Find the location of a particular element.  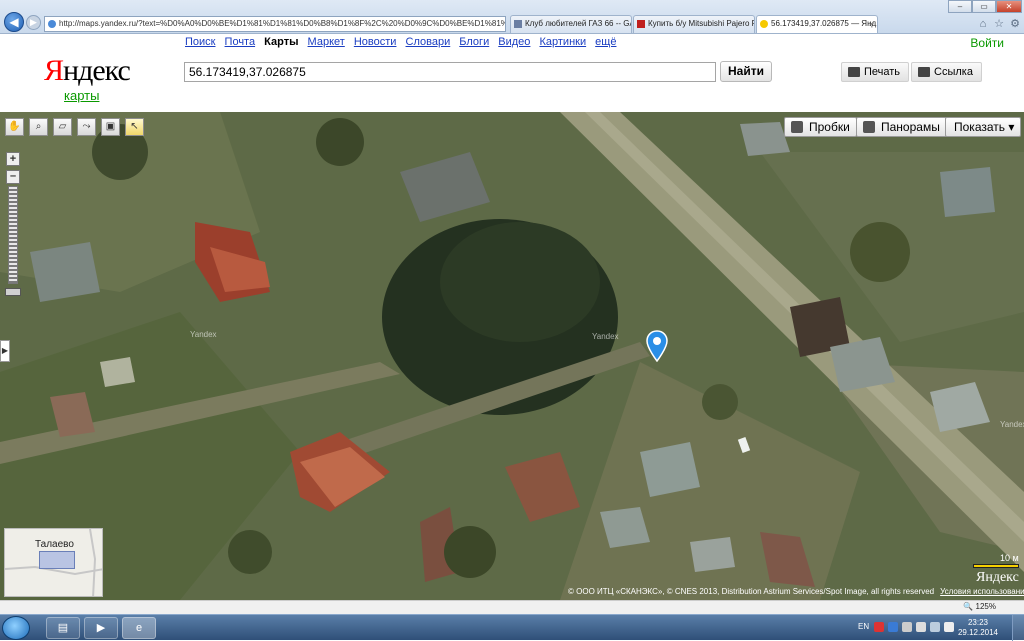

search-button: Найти is located at coordinates (746, 71).